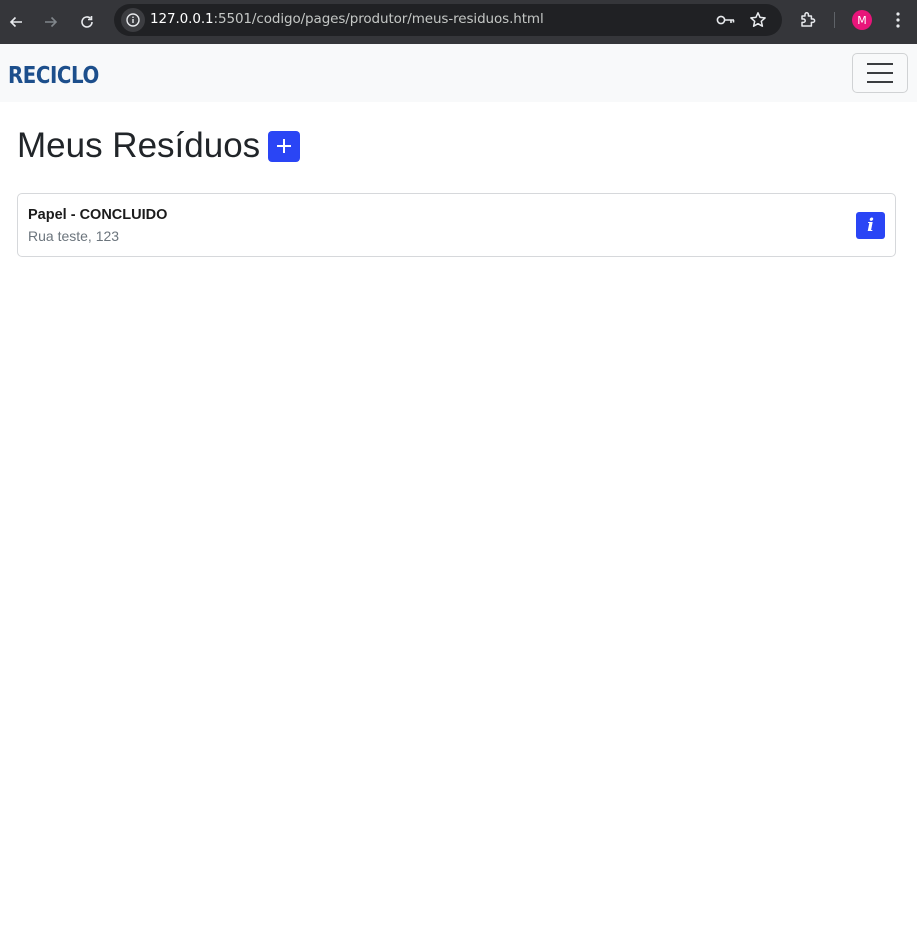 The image size is (917, 928). Describe the element at coordinates (456, 225) in the screenshot. I see `residuo-card: Papel - CONCLUIDO Rua teste, 123 i` at that location.